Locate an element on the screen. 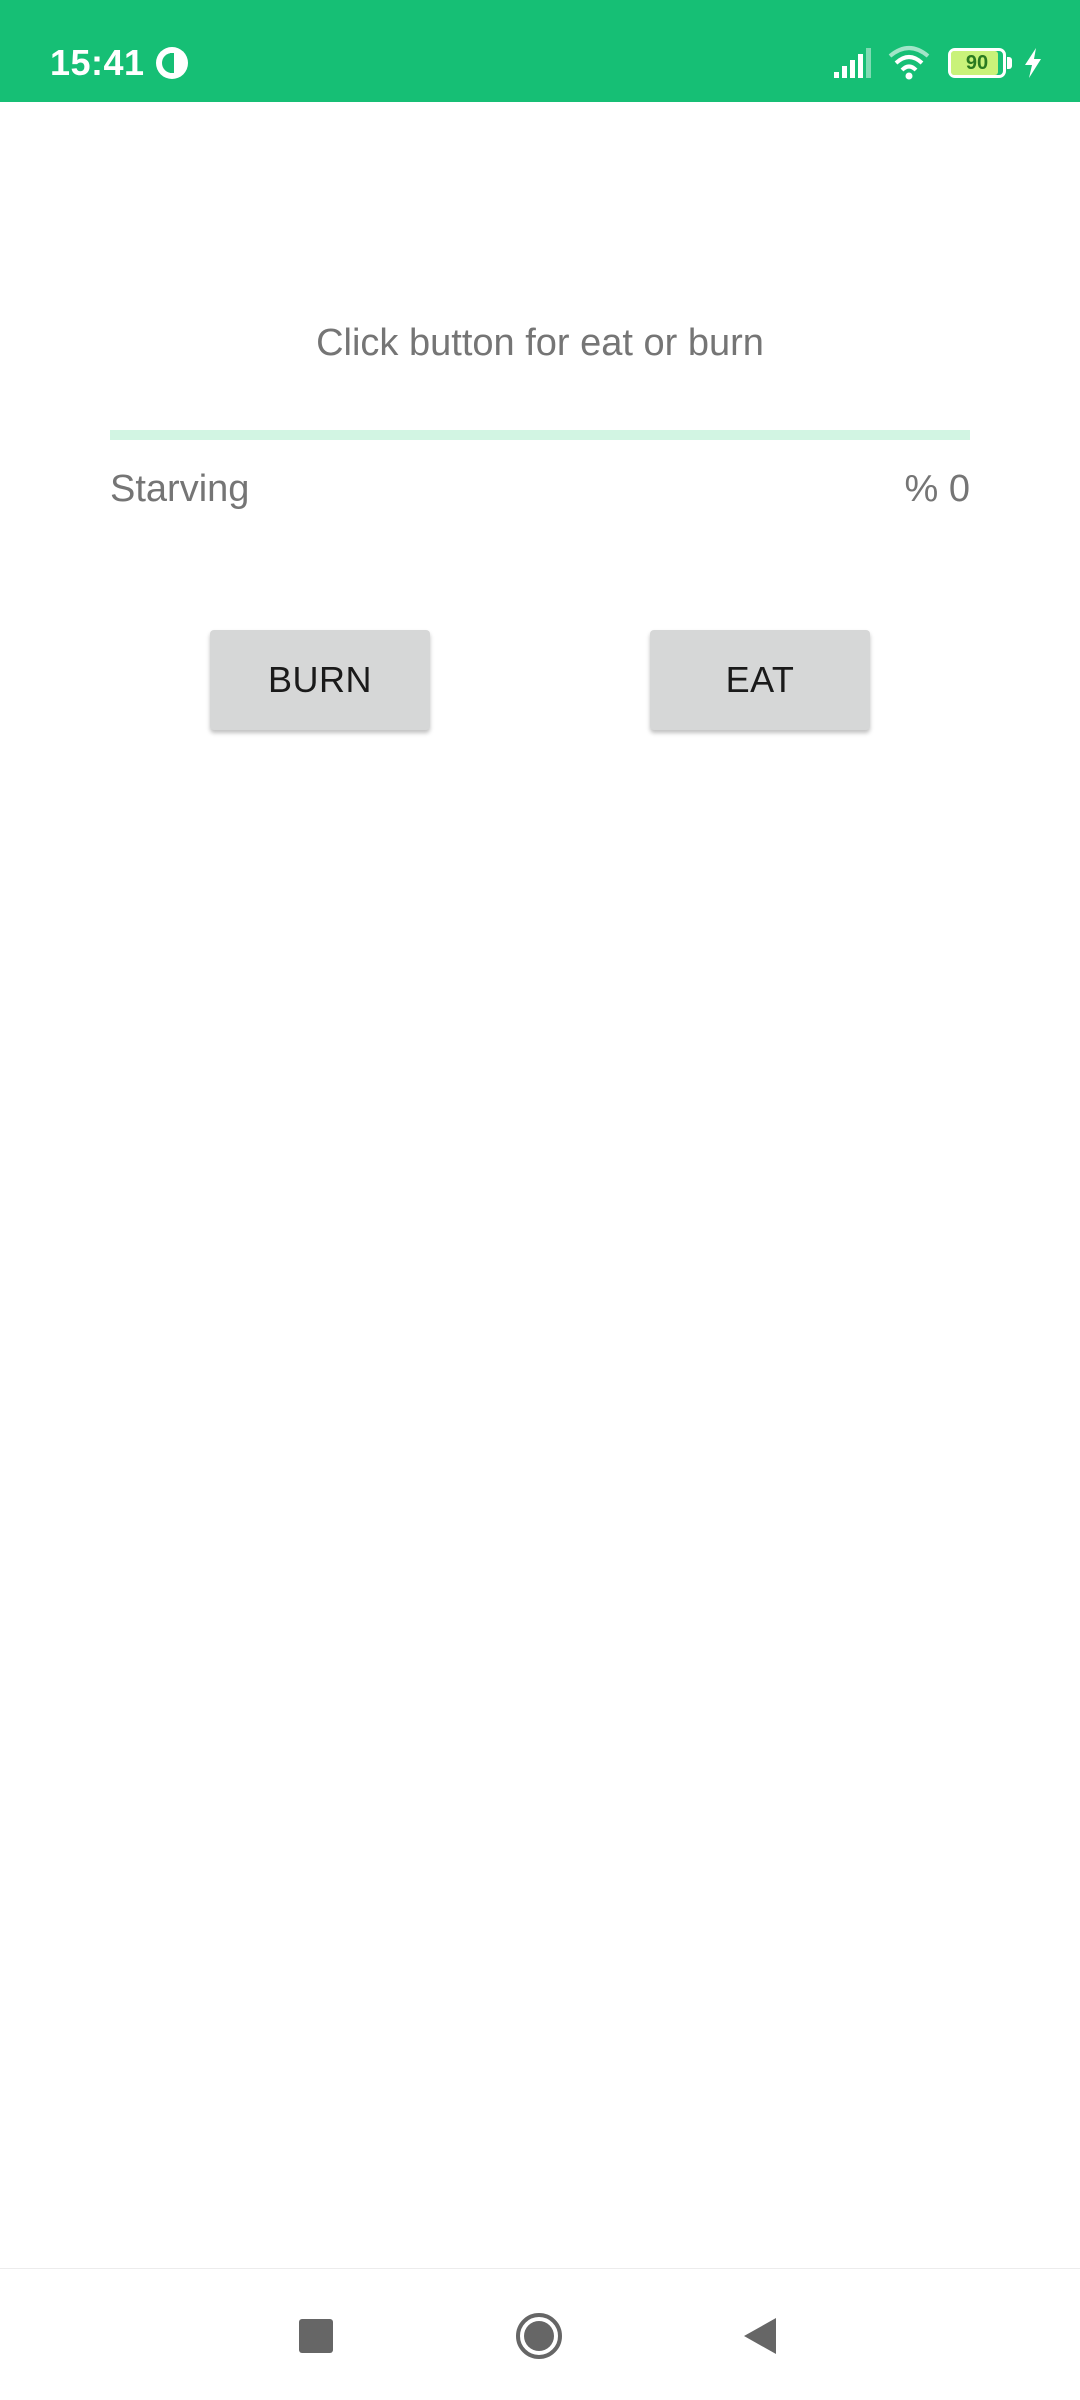 The height and width of the screenshot is (2400, 1080). hunger-status-label: Starving is located at coordinates (180, 489).